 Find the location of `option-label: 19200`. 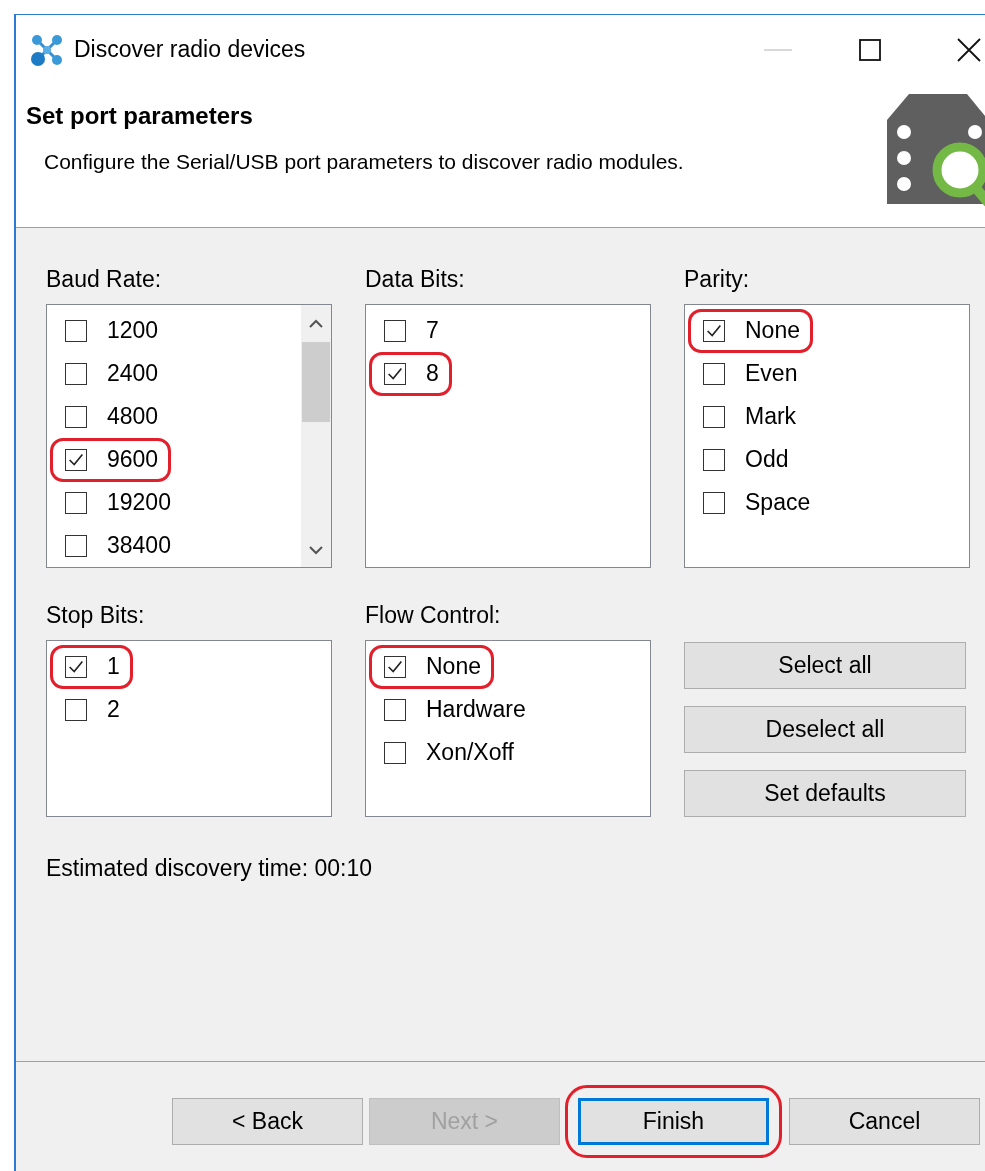

option-label: 19200 is located at coordinates (139, 502).